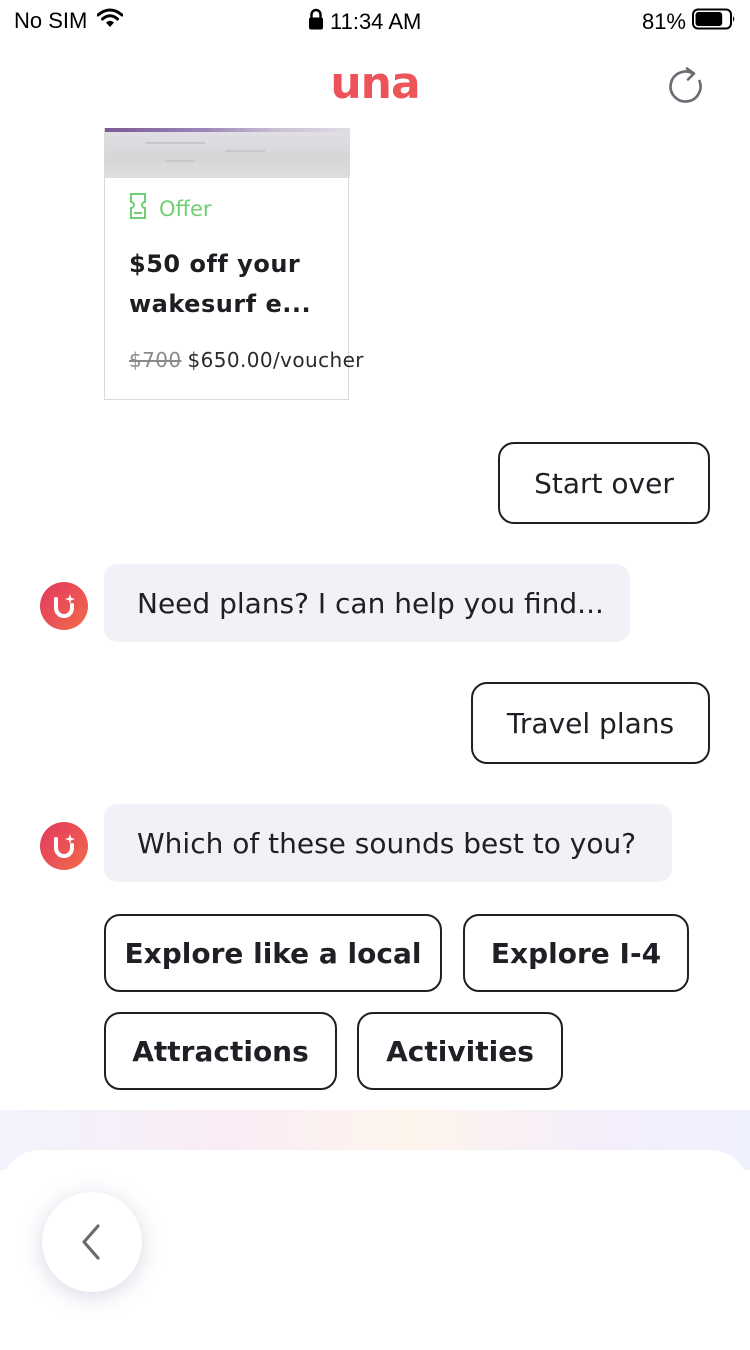  I want to click on battery-percent: 81%, so click(663, 21).